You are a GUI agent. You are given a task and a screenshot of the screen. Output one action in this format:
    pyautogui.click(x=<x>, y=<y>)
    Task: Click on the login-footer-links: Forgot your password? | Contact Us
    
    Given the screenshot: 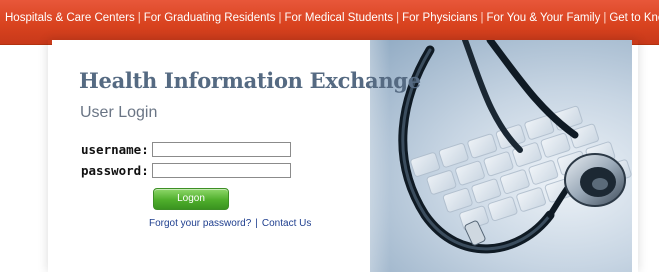 What is the action you would take?
    pyautogui.click(x=230, y=223)
    